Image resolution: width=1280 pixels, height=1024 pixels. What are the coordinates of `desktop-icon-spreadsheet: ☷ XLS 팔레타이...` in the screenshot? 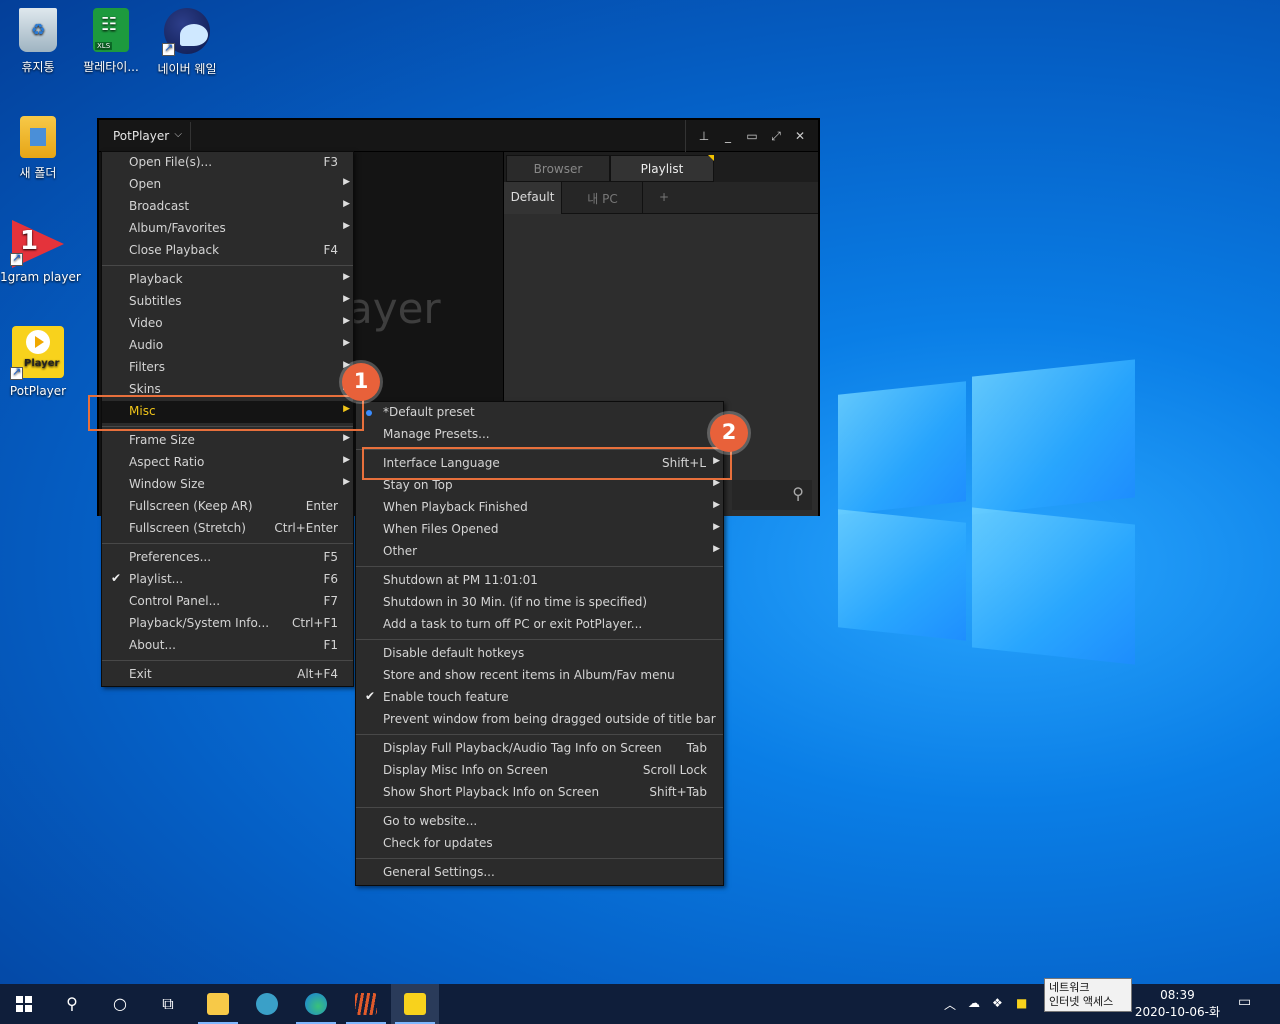 It's located at (111, 41).